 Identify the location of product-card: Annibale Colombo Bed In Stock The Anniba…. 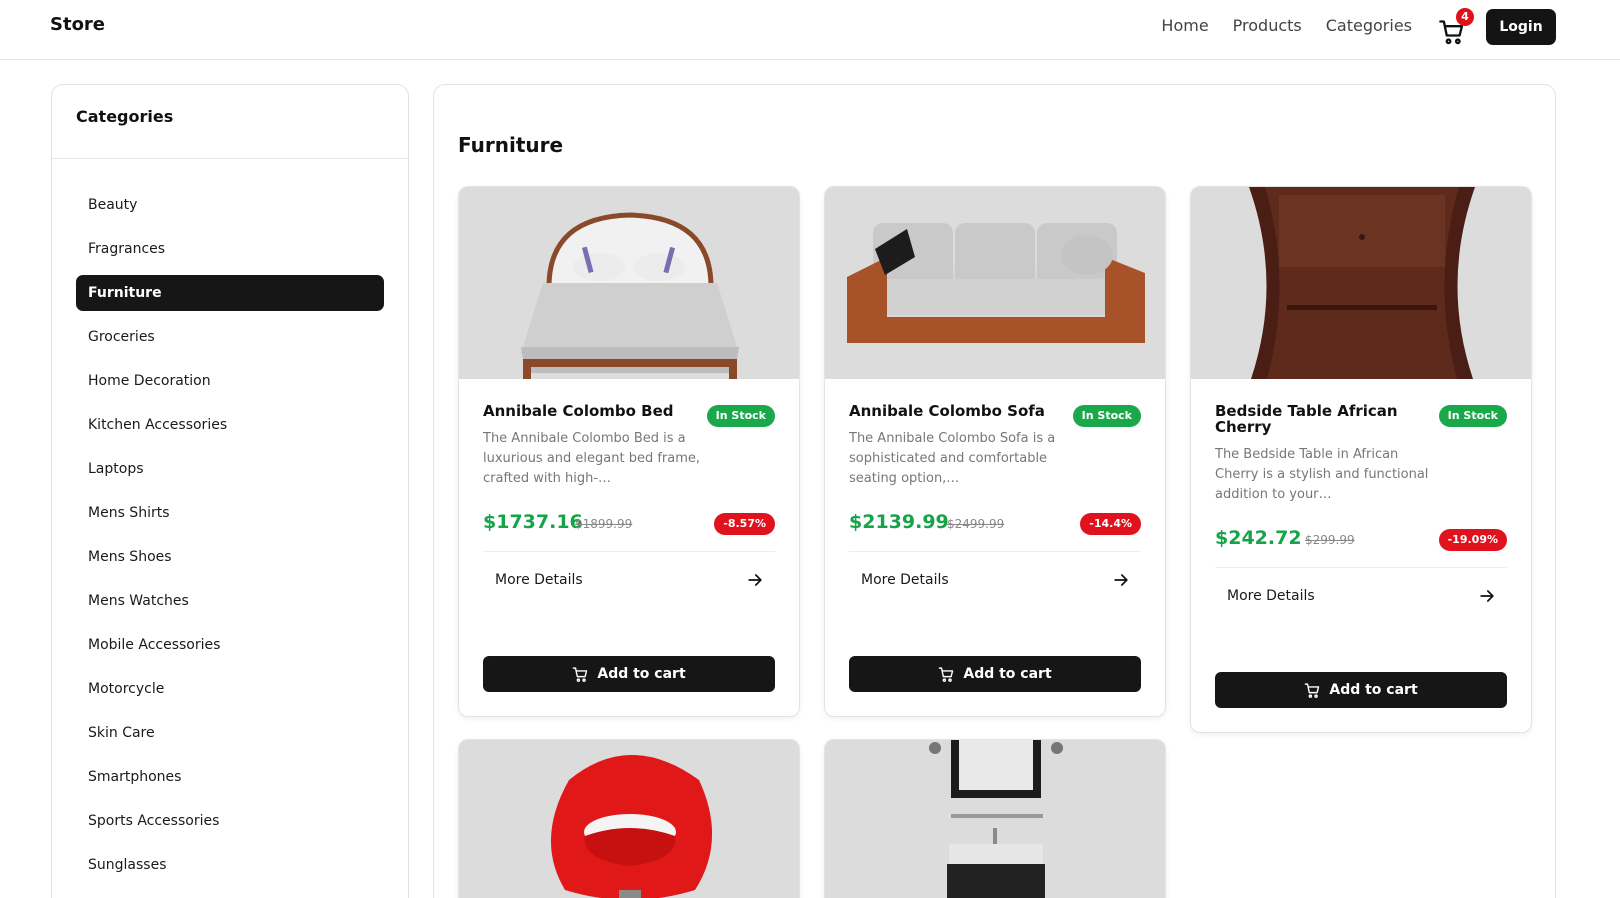
(629, 451).